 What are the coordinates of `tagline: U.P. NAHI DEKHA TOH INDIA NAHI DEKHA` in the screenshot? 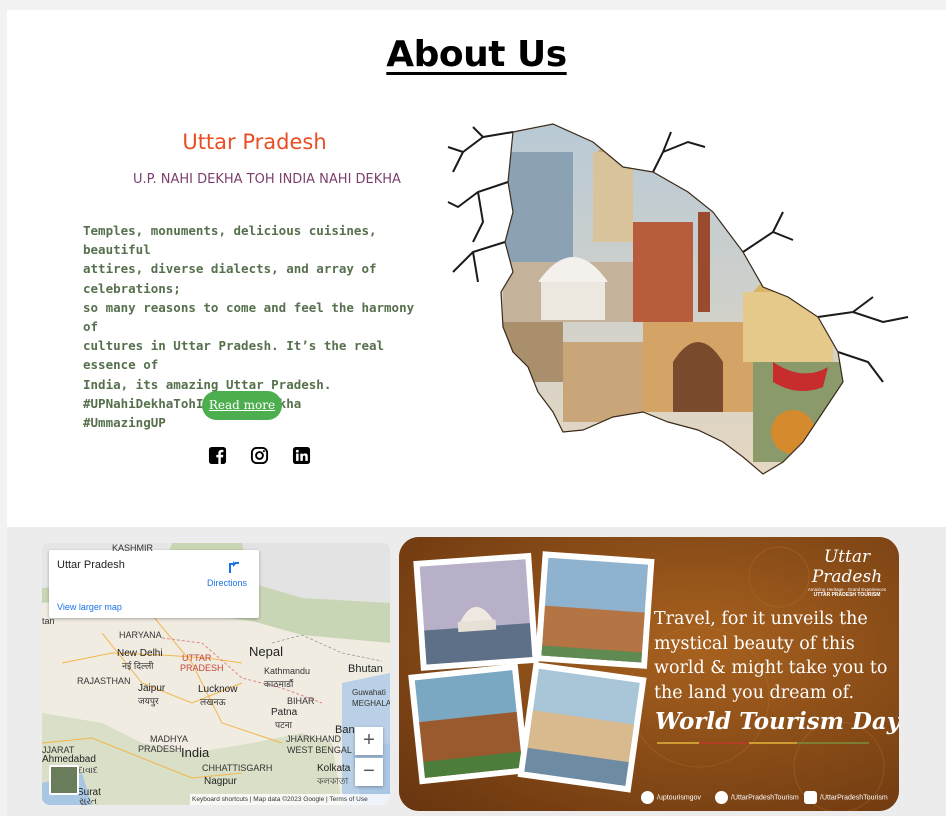 It's located at (267, 179).